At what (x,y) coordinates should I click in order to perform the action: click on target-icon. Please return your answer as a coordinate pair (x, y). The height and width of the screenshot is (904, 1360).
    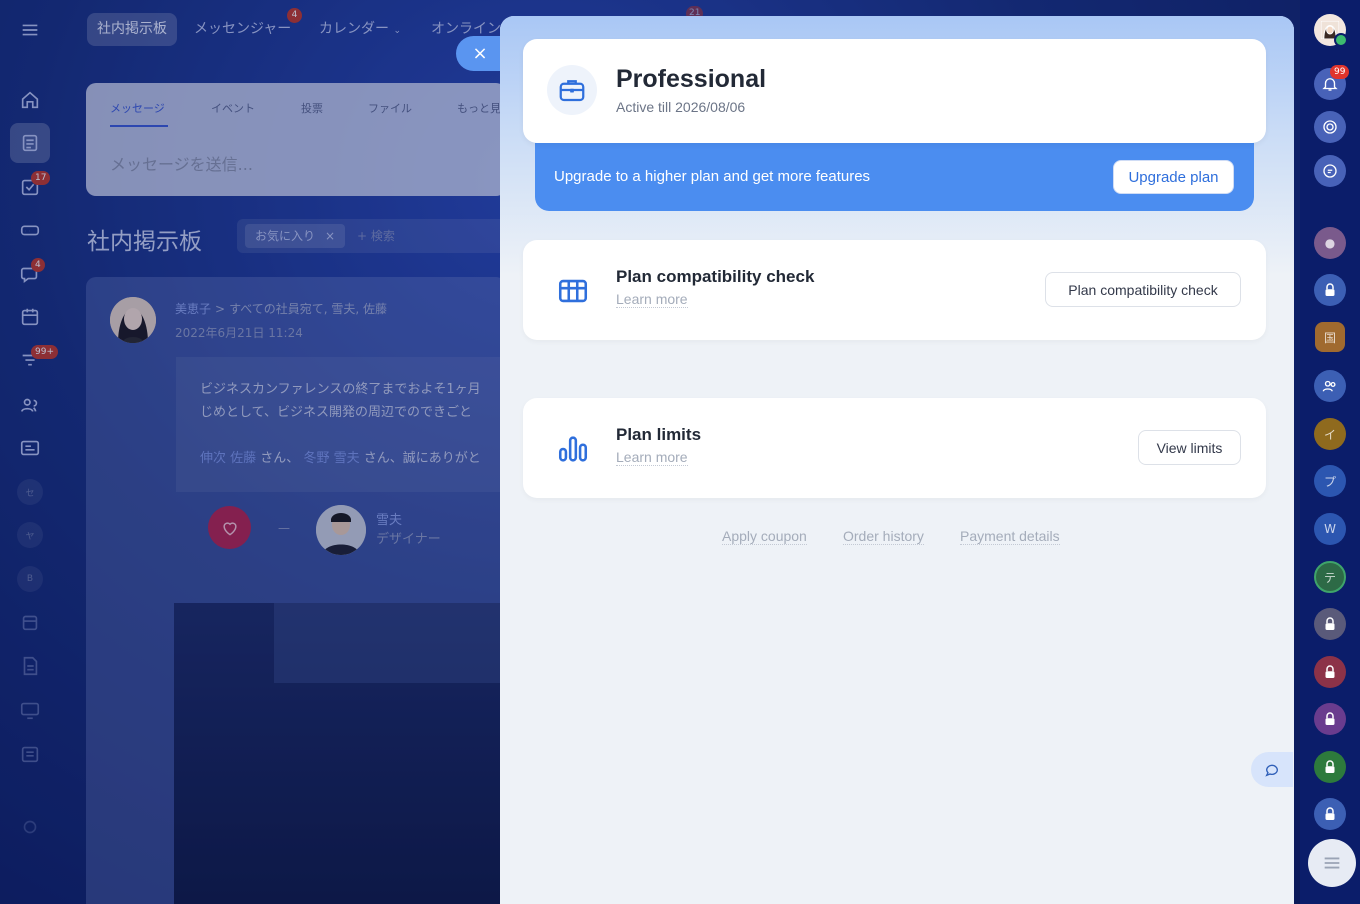
    Looking at the image, I should click on (1330, 127).